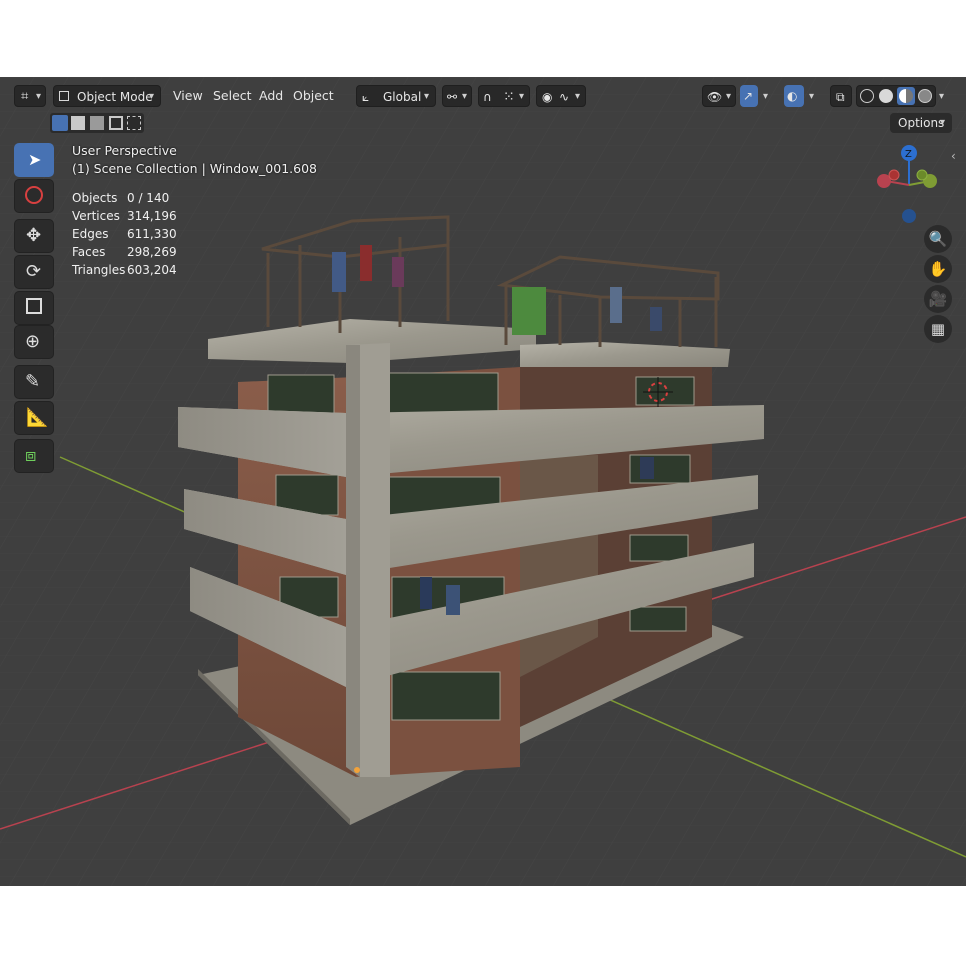  Describe the element at coordinates (30, 96) in the screenshot. I see `editor-type-button: ⌗ ▾` at that location.